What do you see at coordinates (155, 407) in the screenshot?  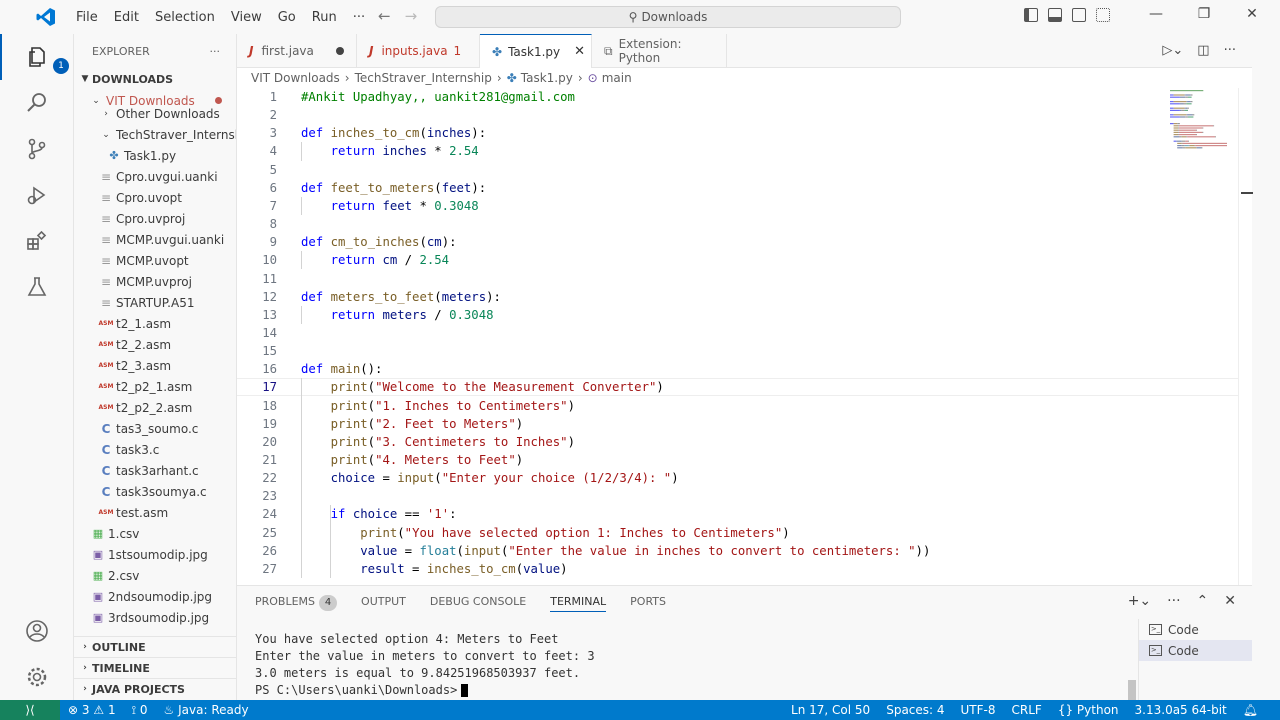 I see `file-tree-item: ASM t2_p2_2.asm` at bounding box center [155, 407].